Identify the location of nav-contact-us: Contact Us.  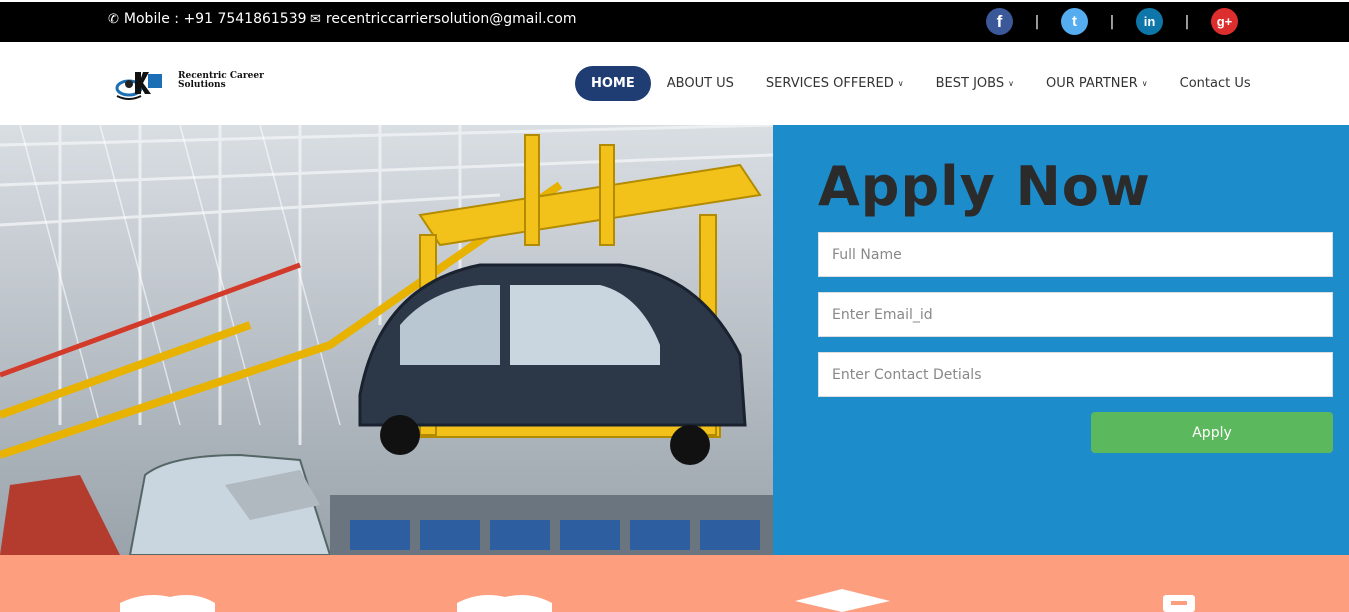
(1215, 83).